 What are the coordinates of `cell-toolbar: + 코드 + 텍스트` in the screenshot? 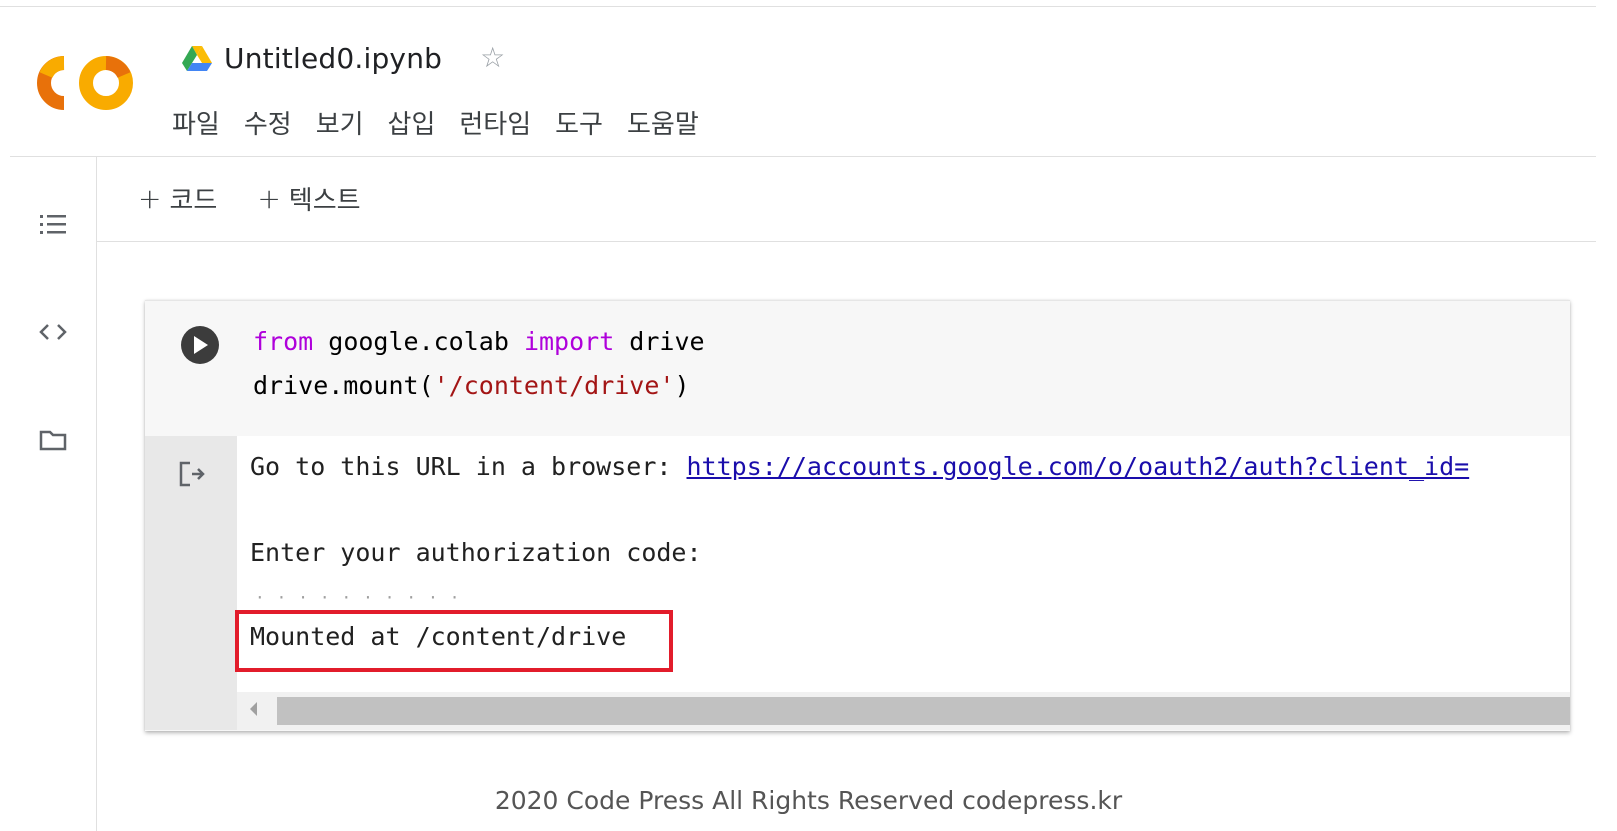 It's located at (249, 198).